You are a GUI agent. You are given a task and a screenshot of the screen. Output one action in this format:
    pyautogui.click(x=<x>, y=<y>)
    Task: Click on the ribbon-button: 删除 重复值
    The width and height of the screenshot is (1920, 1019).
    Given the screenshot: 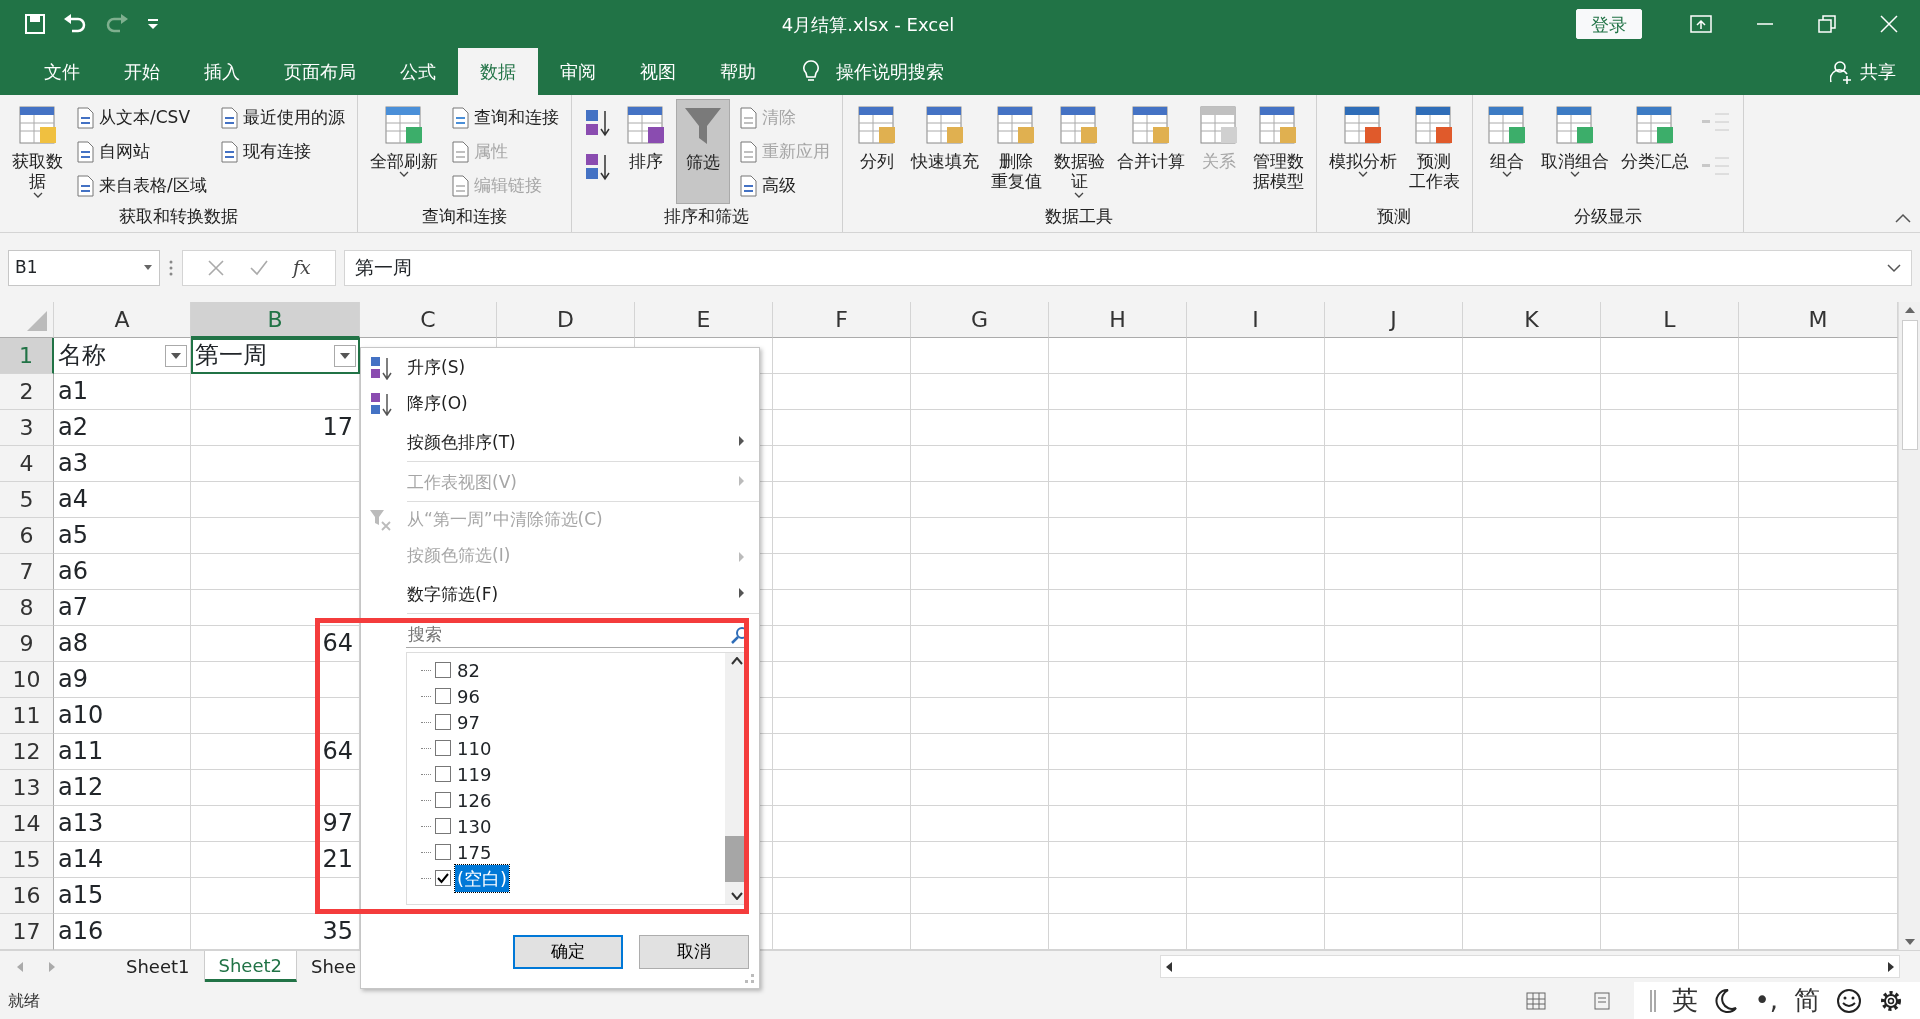 What is the action you would take?
    pyautogui.click(x=1016, y=151)
    